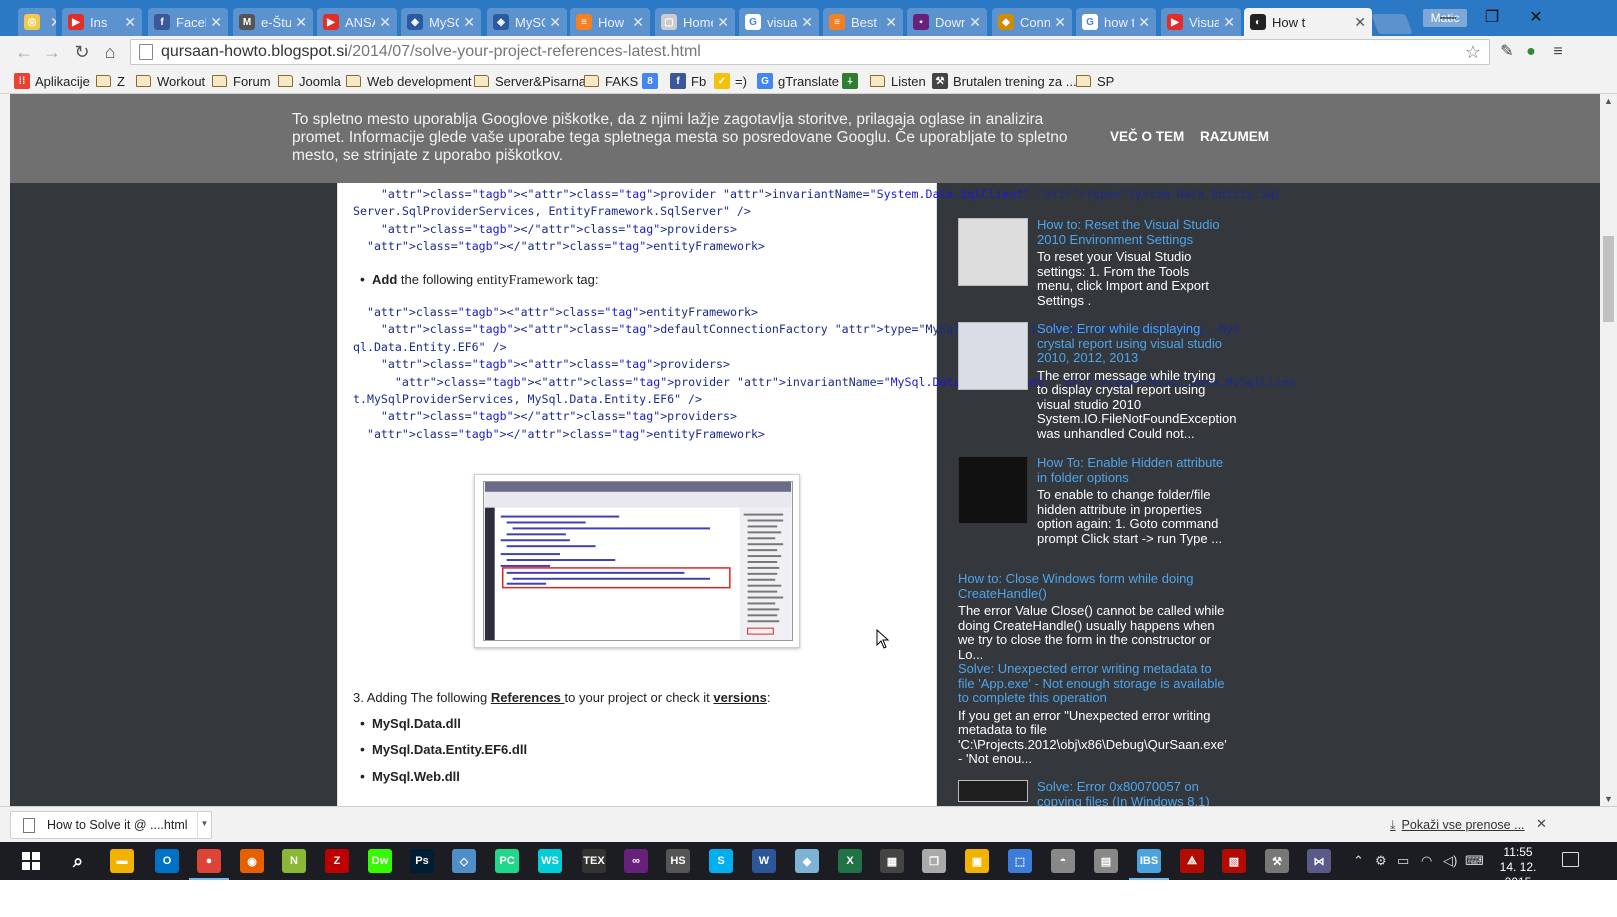  I want to click on globe-extension-icon: ●, so click(1531, 52).